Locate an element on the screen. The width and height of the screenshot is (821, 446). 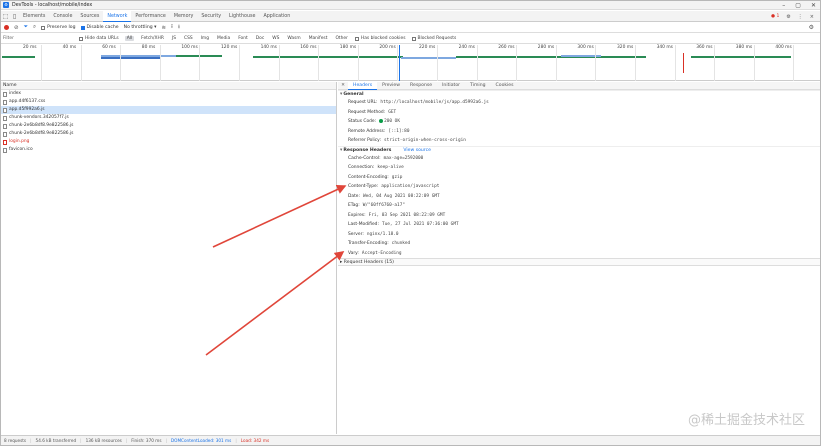
tab-performance: Performance is located at coordinates (150, 16).